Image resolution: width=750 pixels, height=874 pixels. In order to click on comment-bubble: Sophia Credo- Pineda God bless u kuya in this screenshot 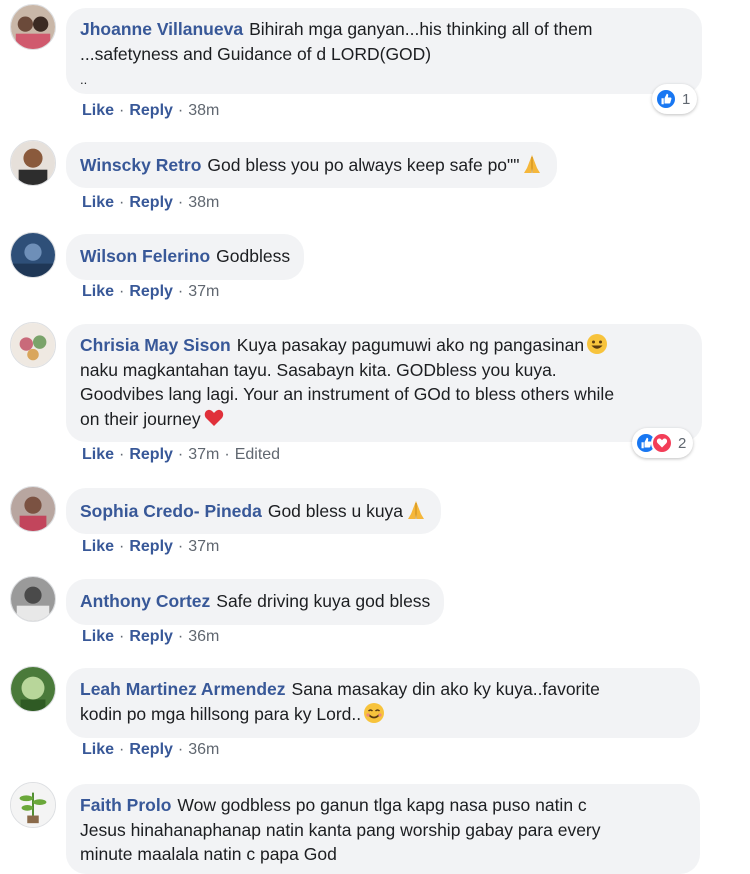, I will do `click(254, 511)`.